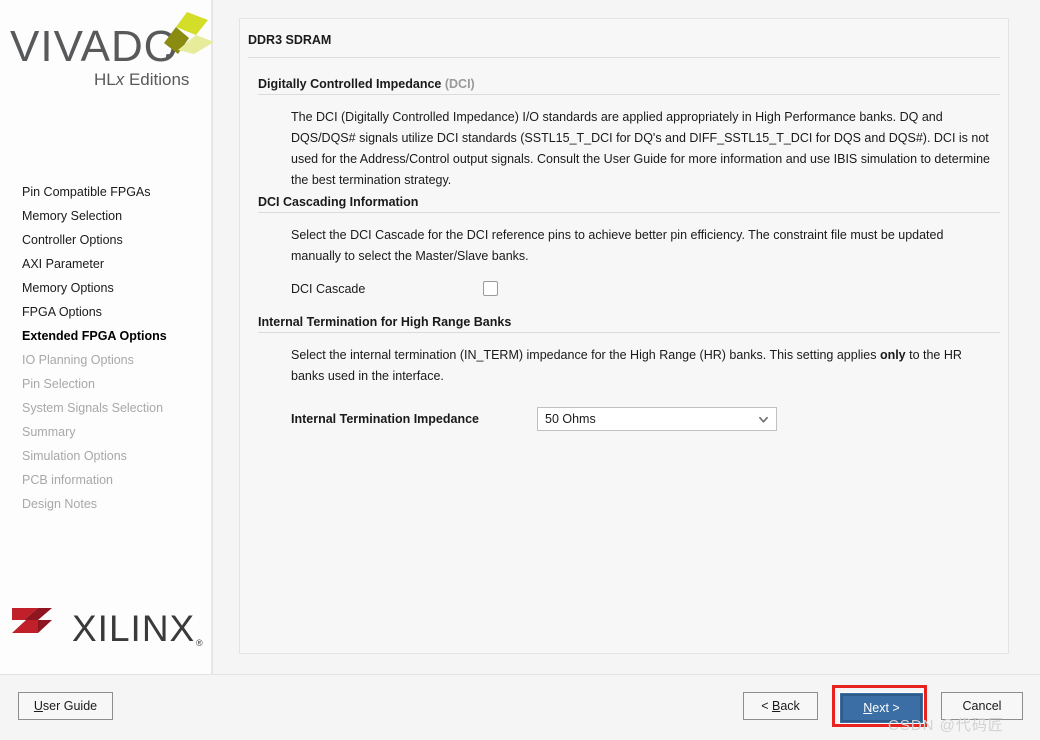 Image resolution: width=1040 pixels, height=740 pixels. I want to click on vivado-edition-italic: x, so click(120, 79).